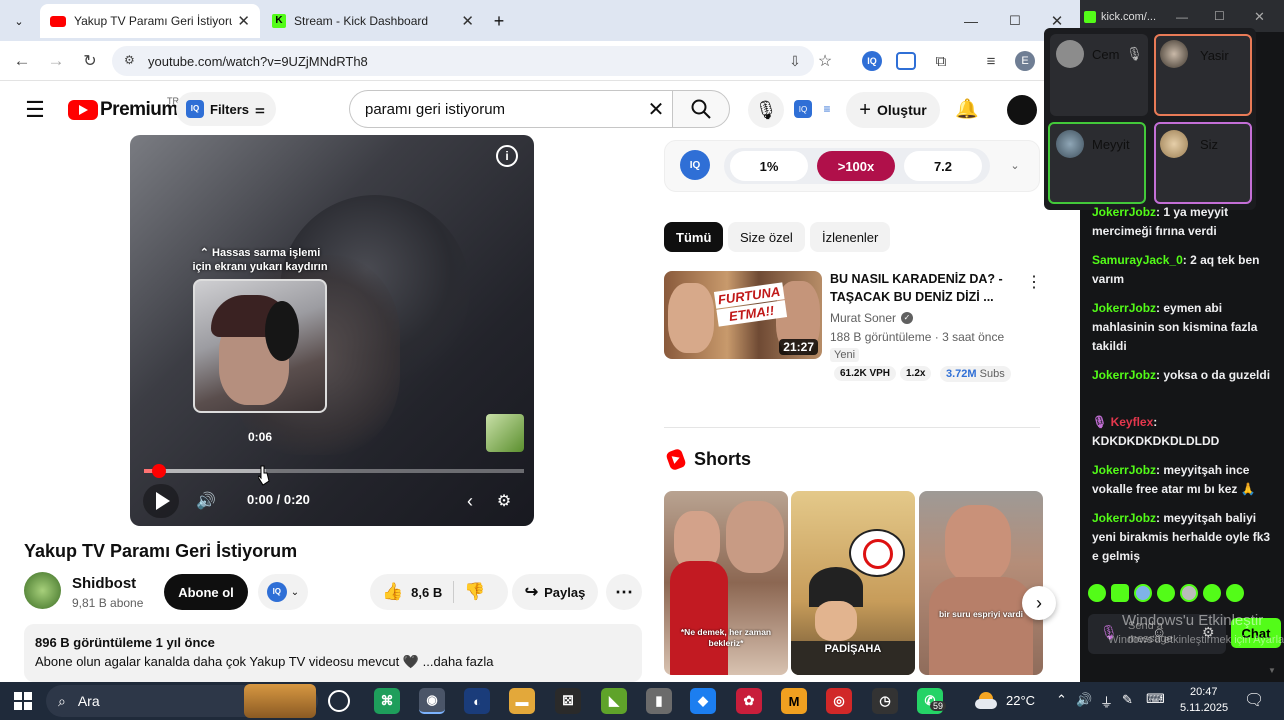 The height and width of the screenshot is (720, 1284). Describe the element at coordinates (987, 701) in the screenshot. I see `weather-icon` at that location.